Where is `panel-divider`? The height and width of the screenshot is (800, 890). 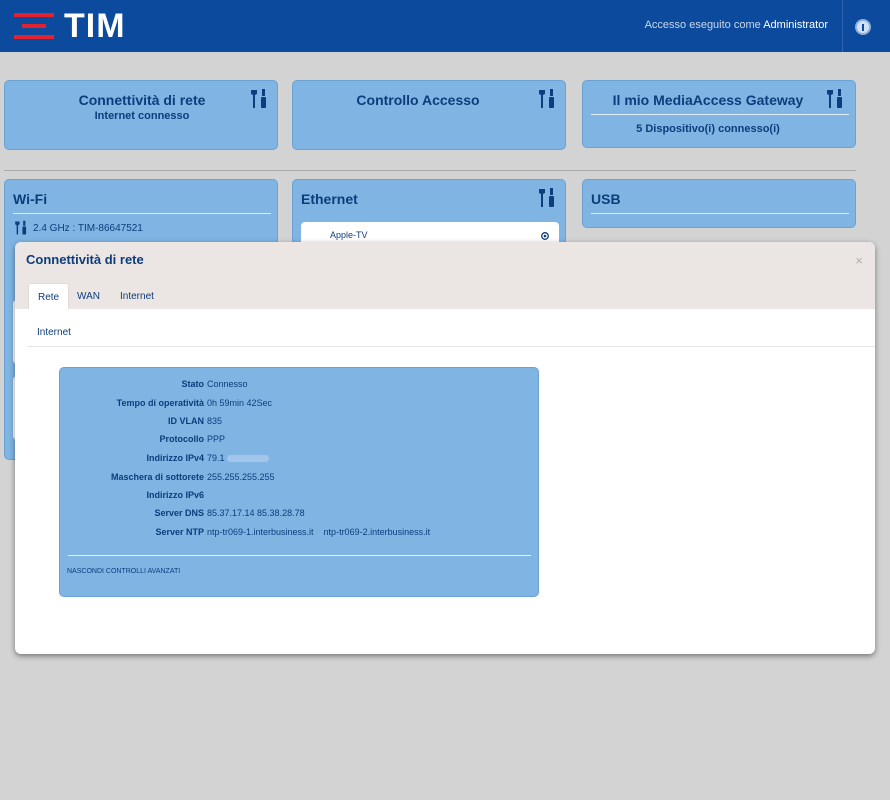
panel-divider is located at coordinates (299, 555).